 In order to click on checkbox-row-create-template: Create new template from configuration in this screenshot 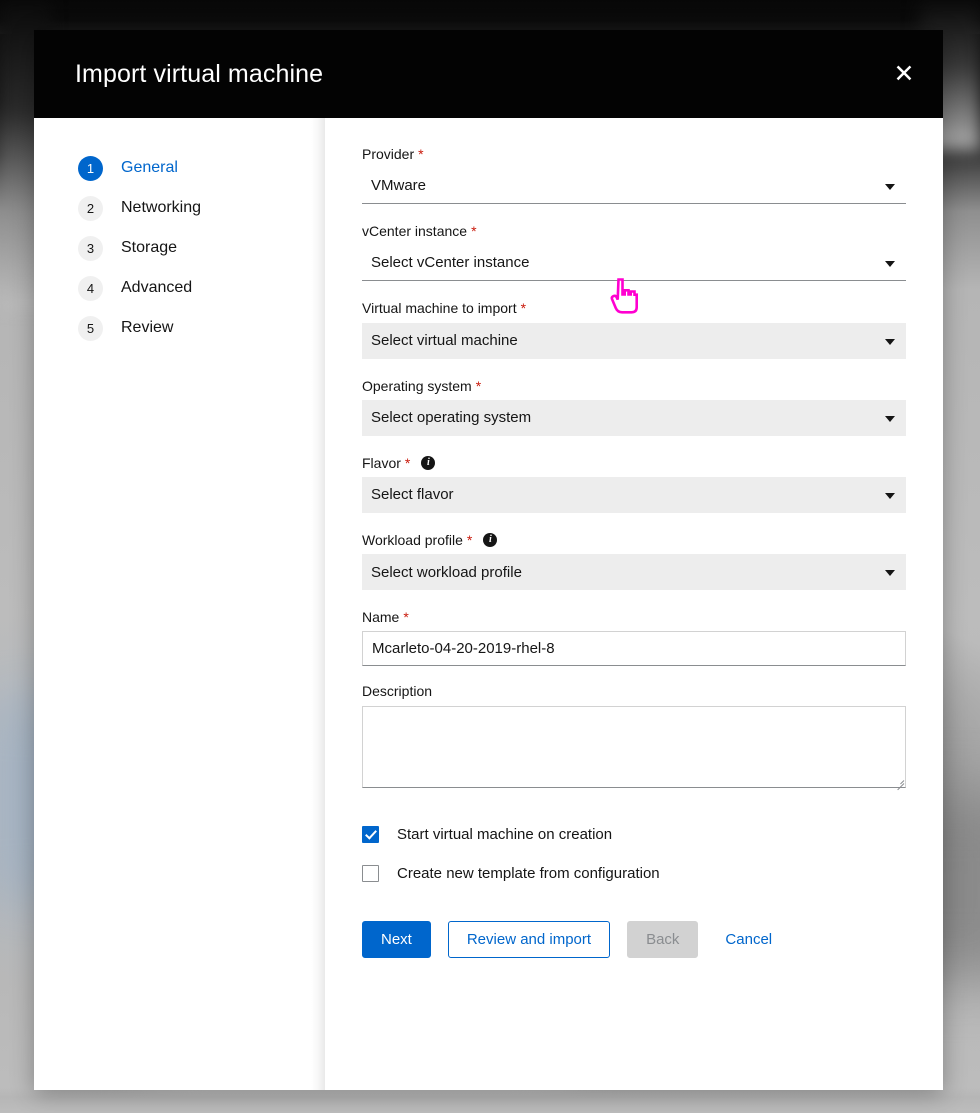, I will do `click(634, 873)`.